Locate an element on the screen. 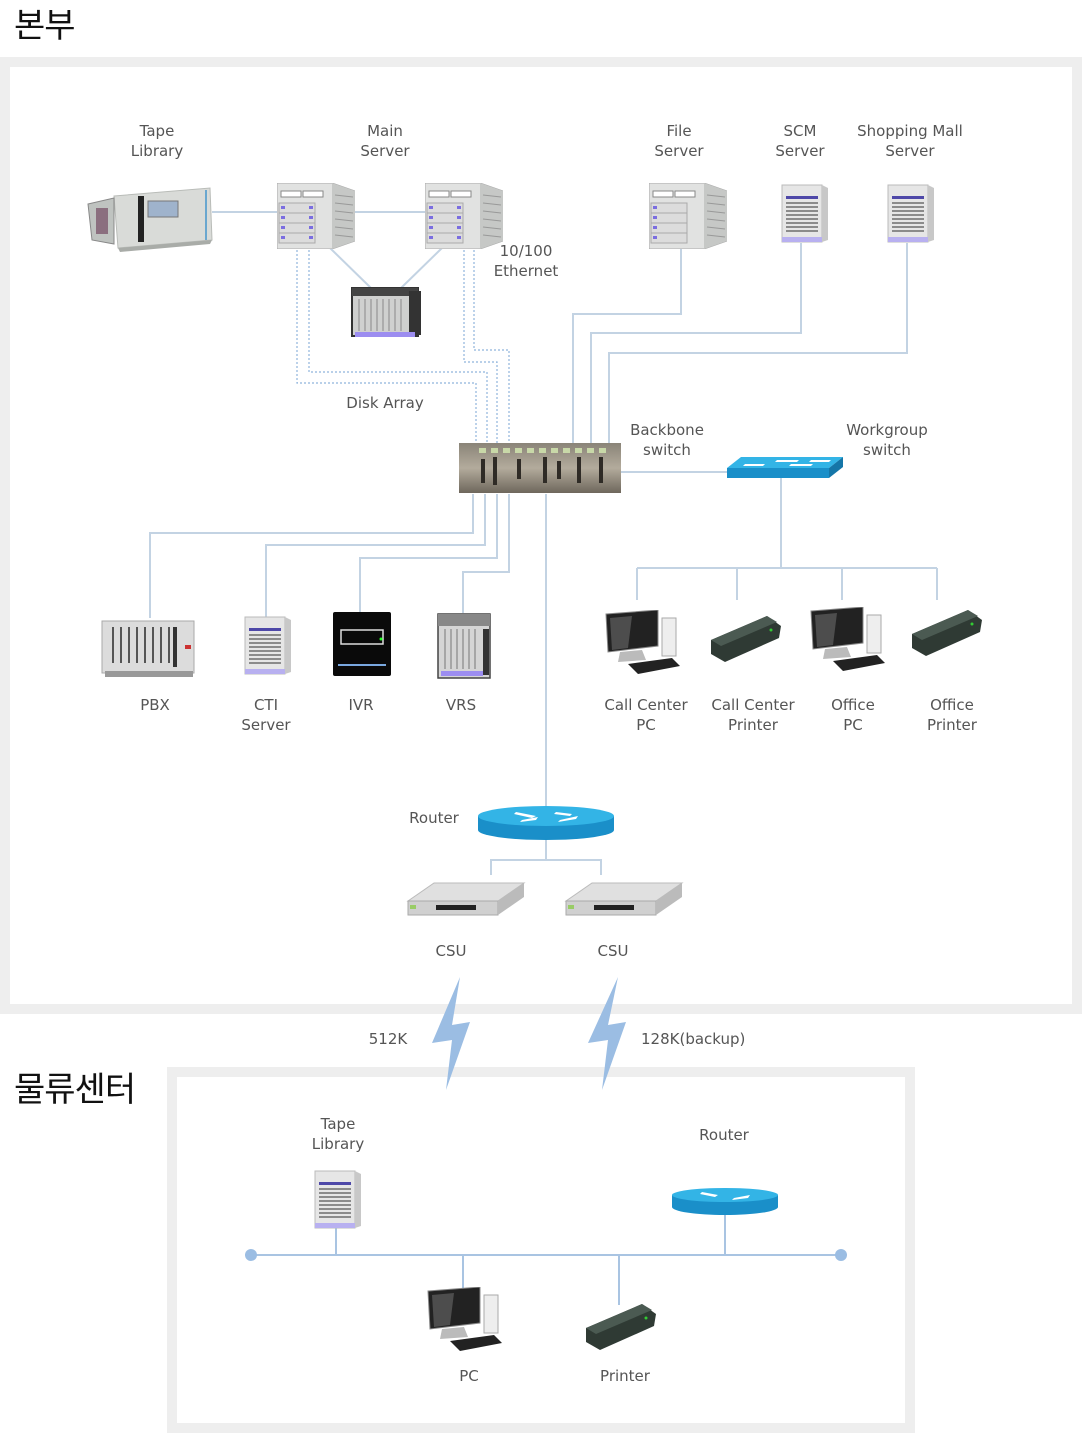 Image resolution: width=1082 pixels, height=1433 pixels. branch-pc-icon is located at coordinates (464, 1319).